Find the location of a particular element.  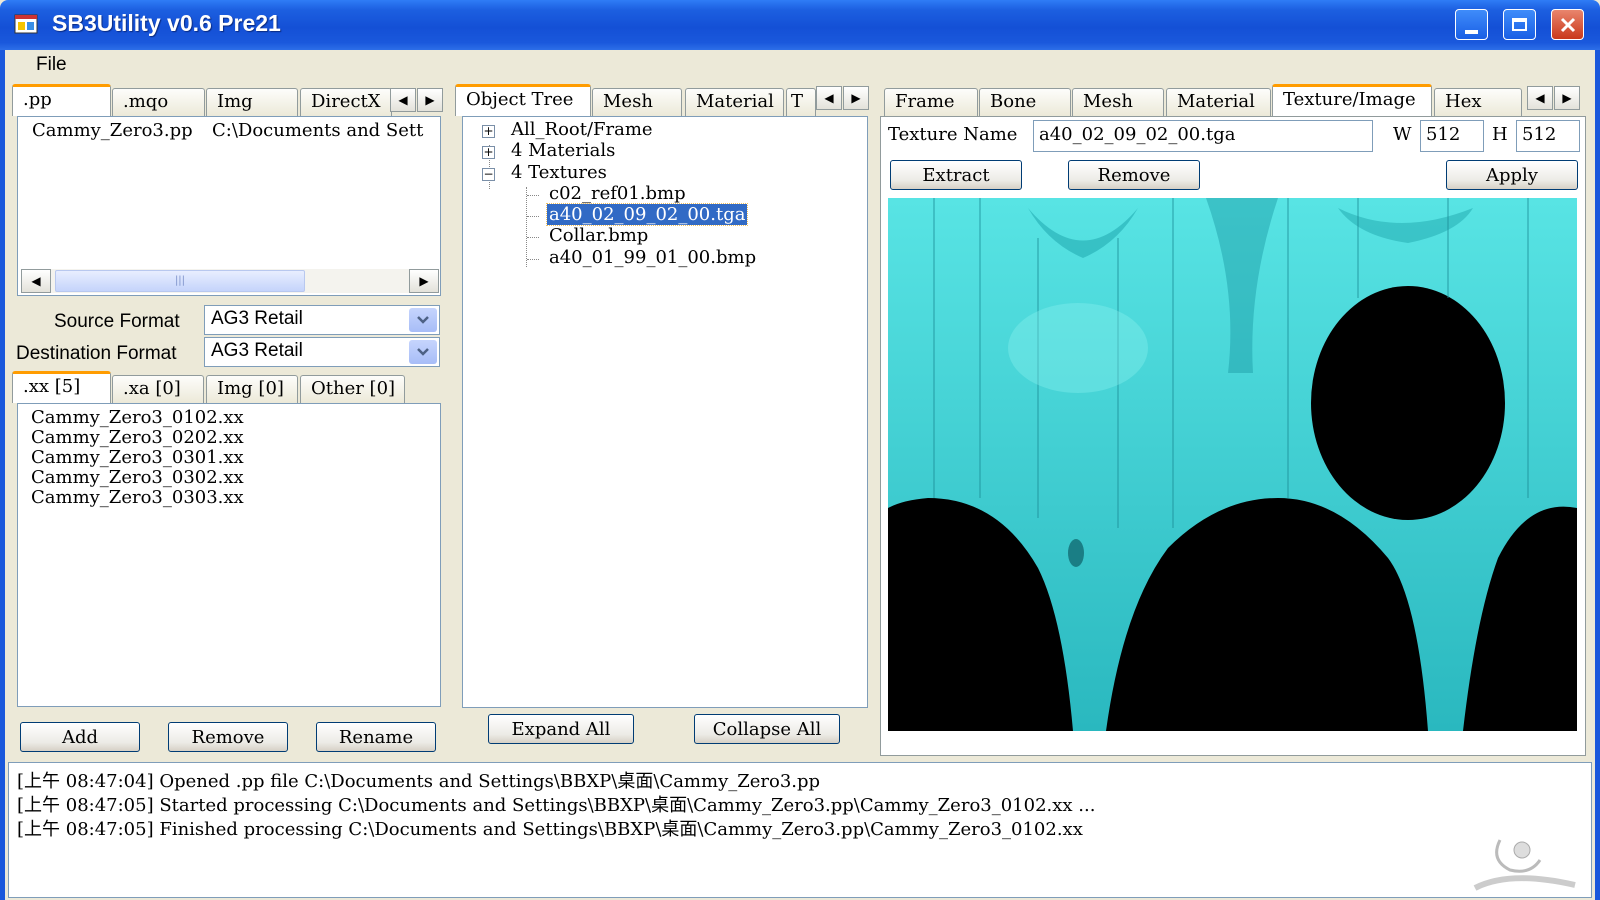

hscroll-right: ▶ is located at coordinates (424, 281).